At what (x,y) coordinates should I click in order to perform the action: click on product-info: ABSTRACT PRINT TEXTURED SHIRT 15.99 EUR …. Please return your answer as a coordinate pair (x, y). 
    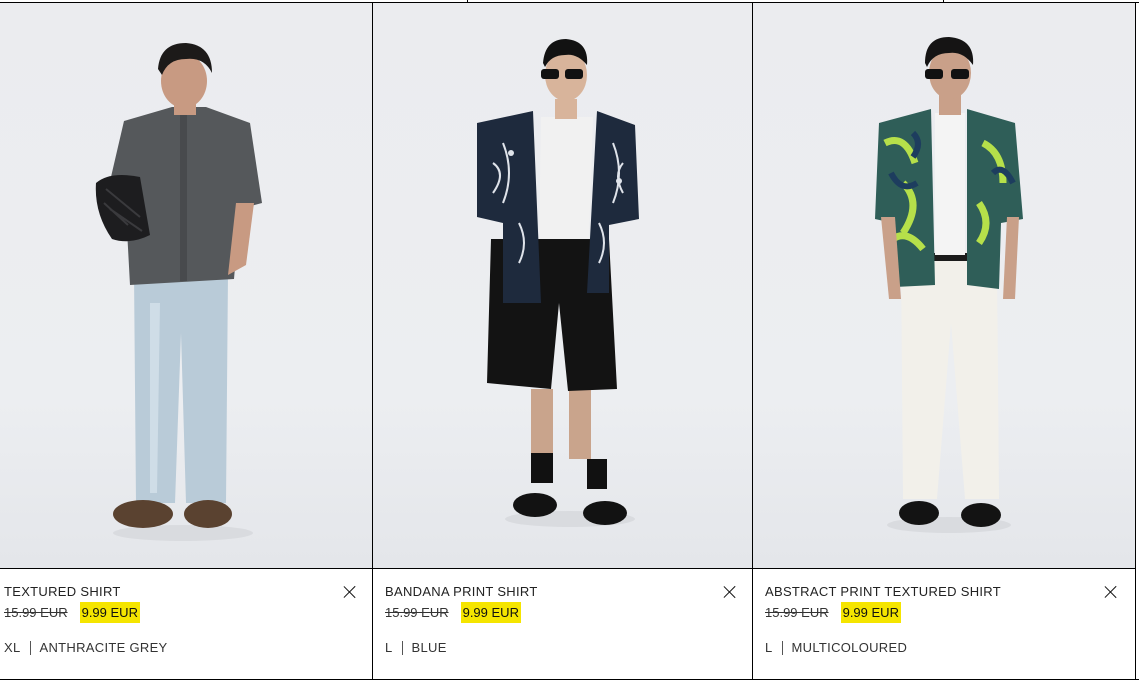
    Looking at the image, I should click on (944, 624).